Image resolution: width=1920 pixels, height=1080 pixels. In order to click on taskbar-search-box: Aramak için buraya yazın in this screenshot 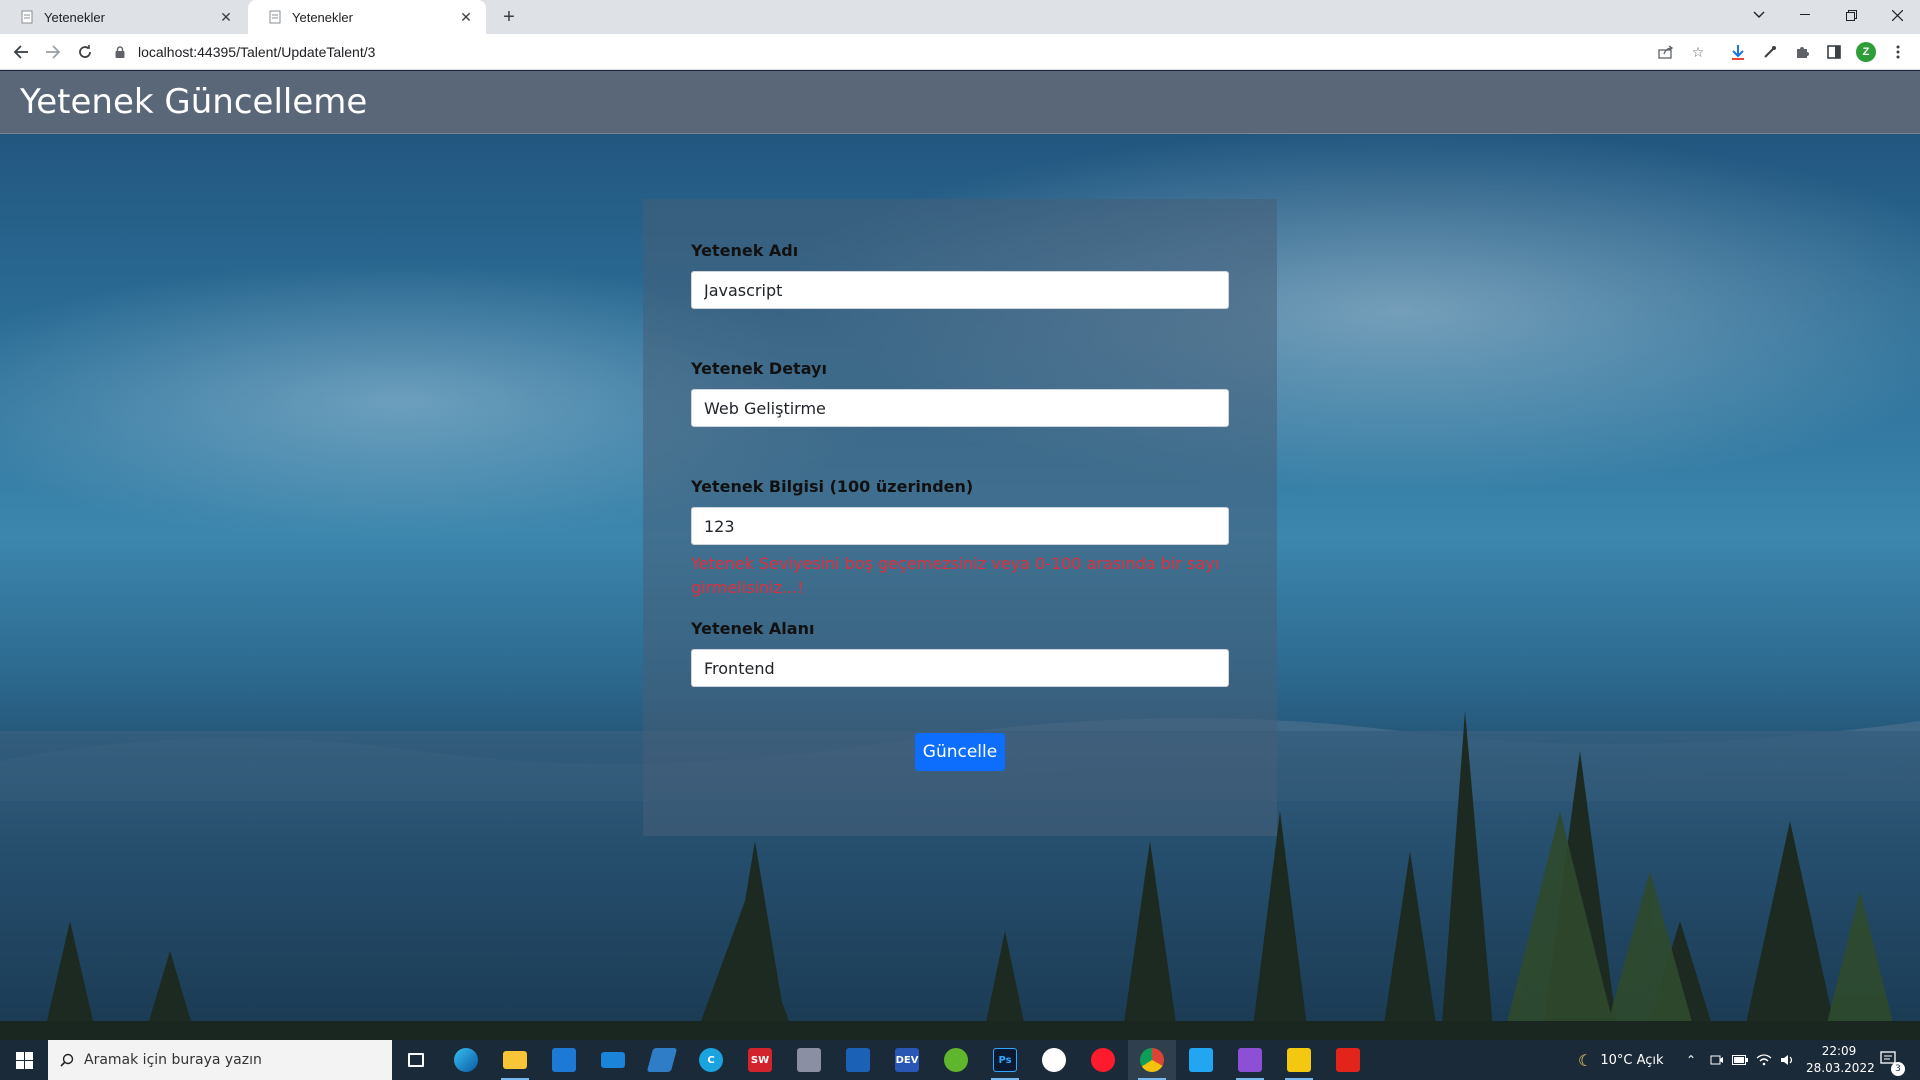, I will do `click(220, 1060)`.